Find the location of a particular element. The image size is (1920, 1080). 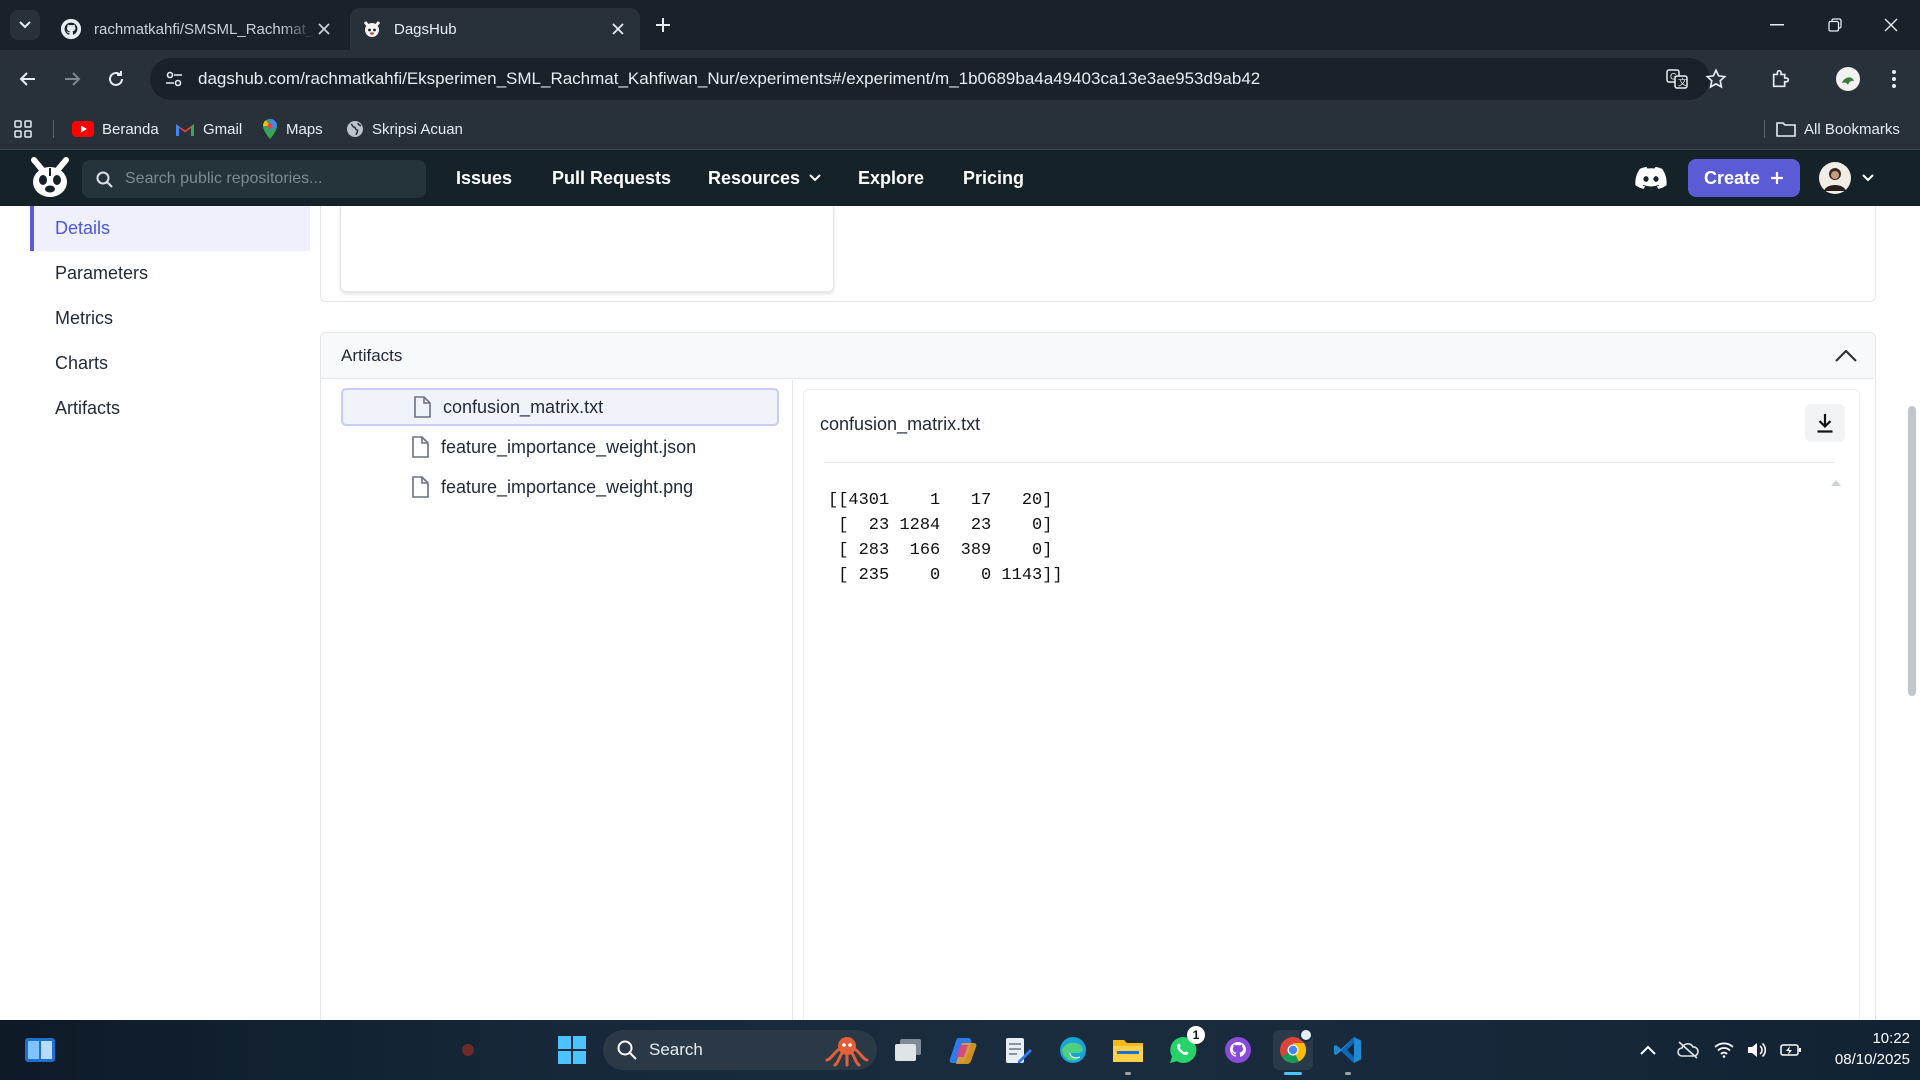

bookmark-gmail: Gmail is located at coordinates (208, 129).